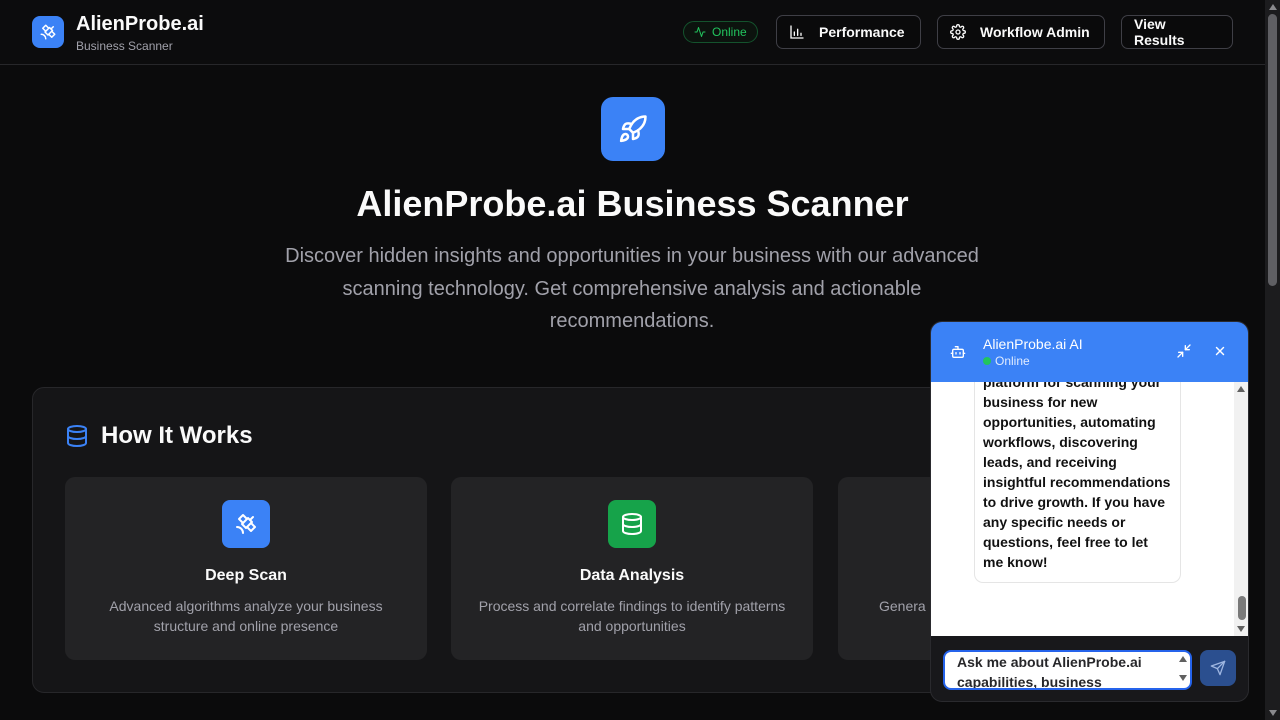  What do you see at coordinates (958, 352) in the screenshot?
I see `bot-icon` at bounding box center [958, 352].